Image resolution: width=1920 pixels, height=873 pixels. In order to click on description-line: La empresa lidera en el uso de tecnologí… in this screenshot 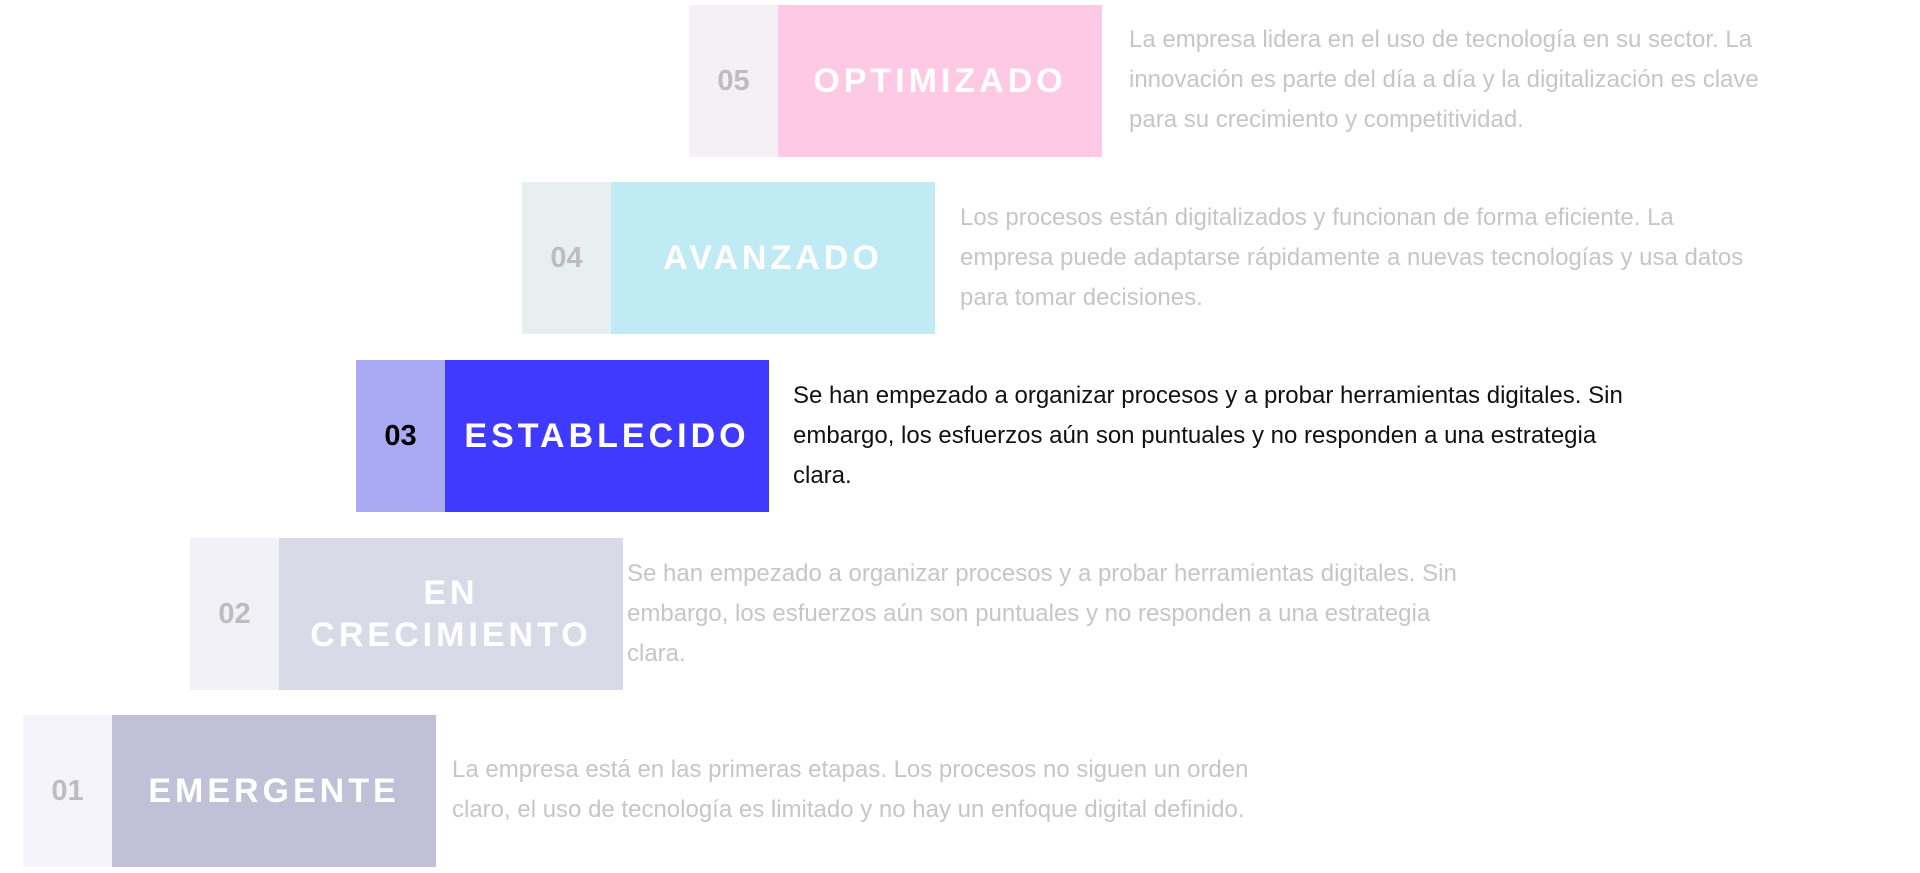, I will do `click(1441, 39)`.